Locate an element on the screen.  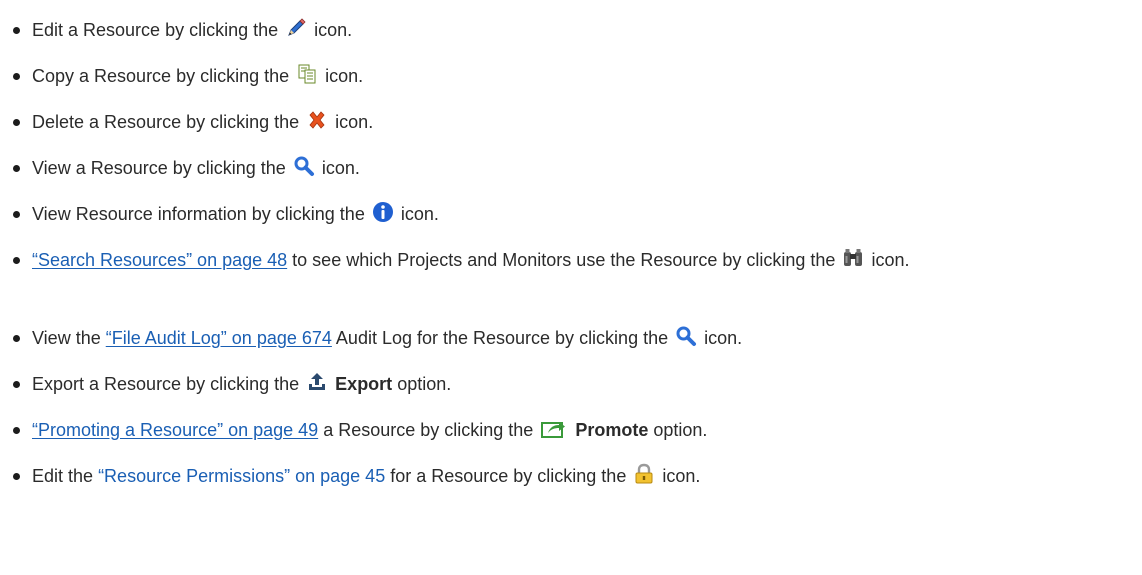
item-text-mid: for a Resource by clicking the is located at coordinates (508, 476).